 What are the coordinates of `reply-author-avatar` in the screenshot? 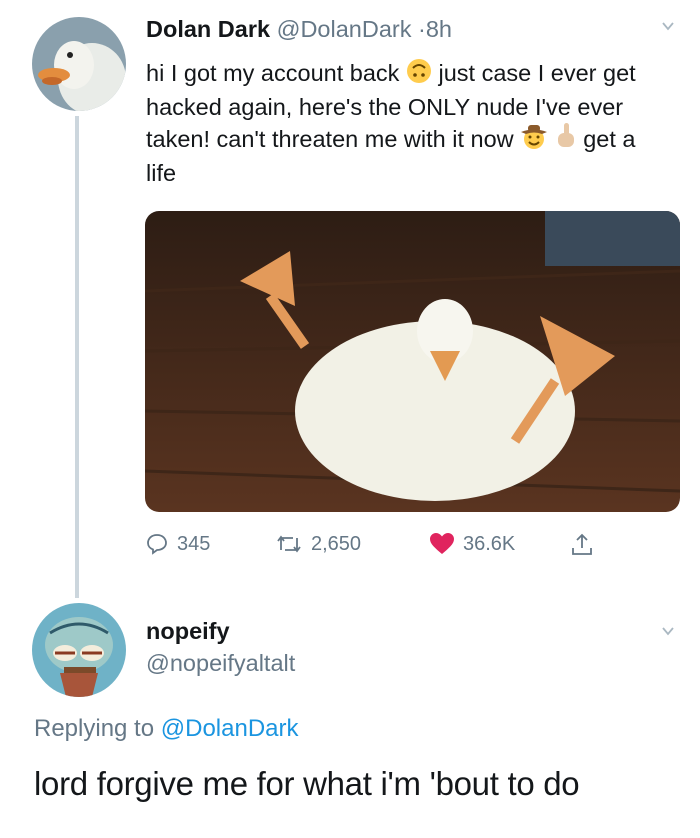 It's located at (79, 650).